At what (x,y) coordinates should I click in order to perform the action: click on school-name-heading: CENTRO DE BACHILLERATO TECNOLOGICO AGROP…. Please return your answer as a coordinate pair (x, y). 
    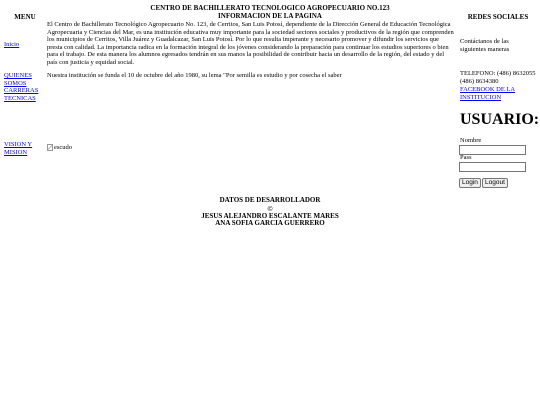
    Looking at the image, I should click on (270, 8).